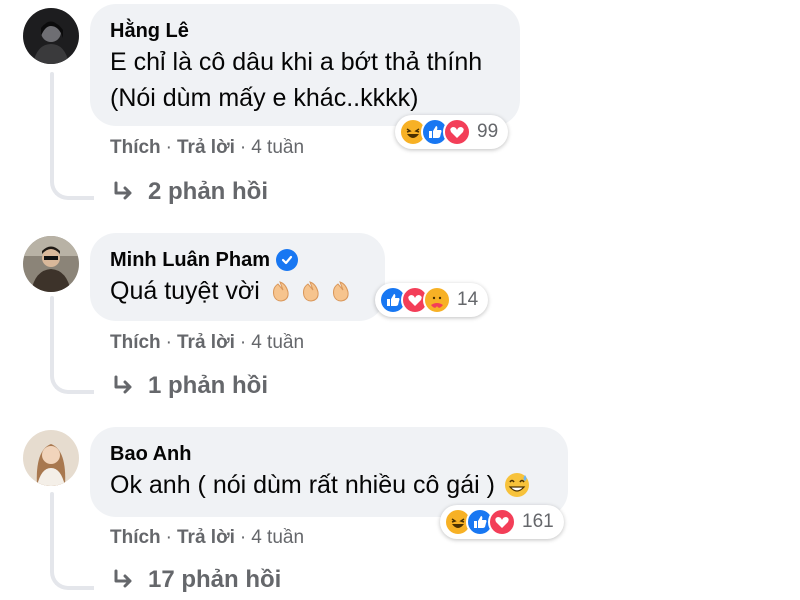 This screenshot has width=800, height=600. I want to click on reaction-count: 14, so click(468, 299).